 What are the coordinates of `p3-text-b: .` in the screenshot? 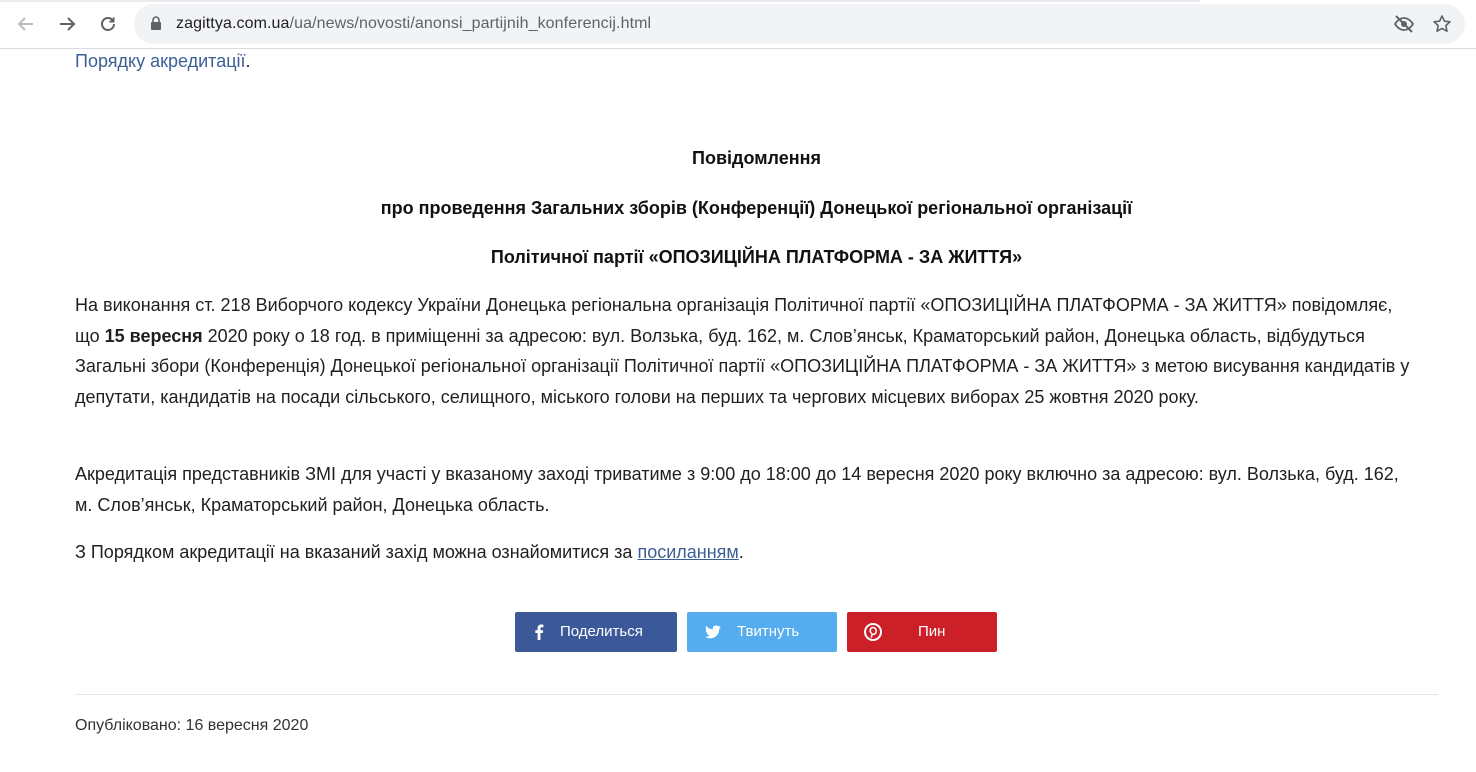 It's located at (741, 552).